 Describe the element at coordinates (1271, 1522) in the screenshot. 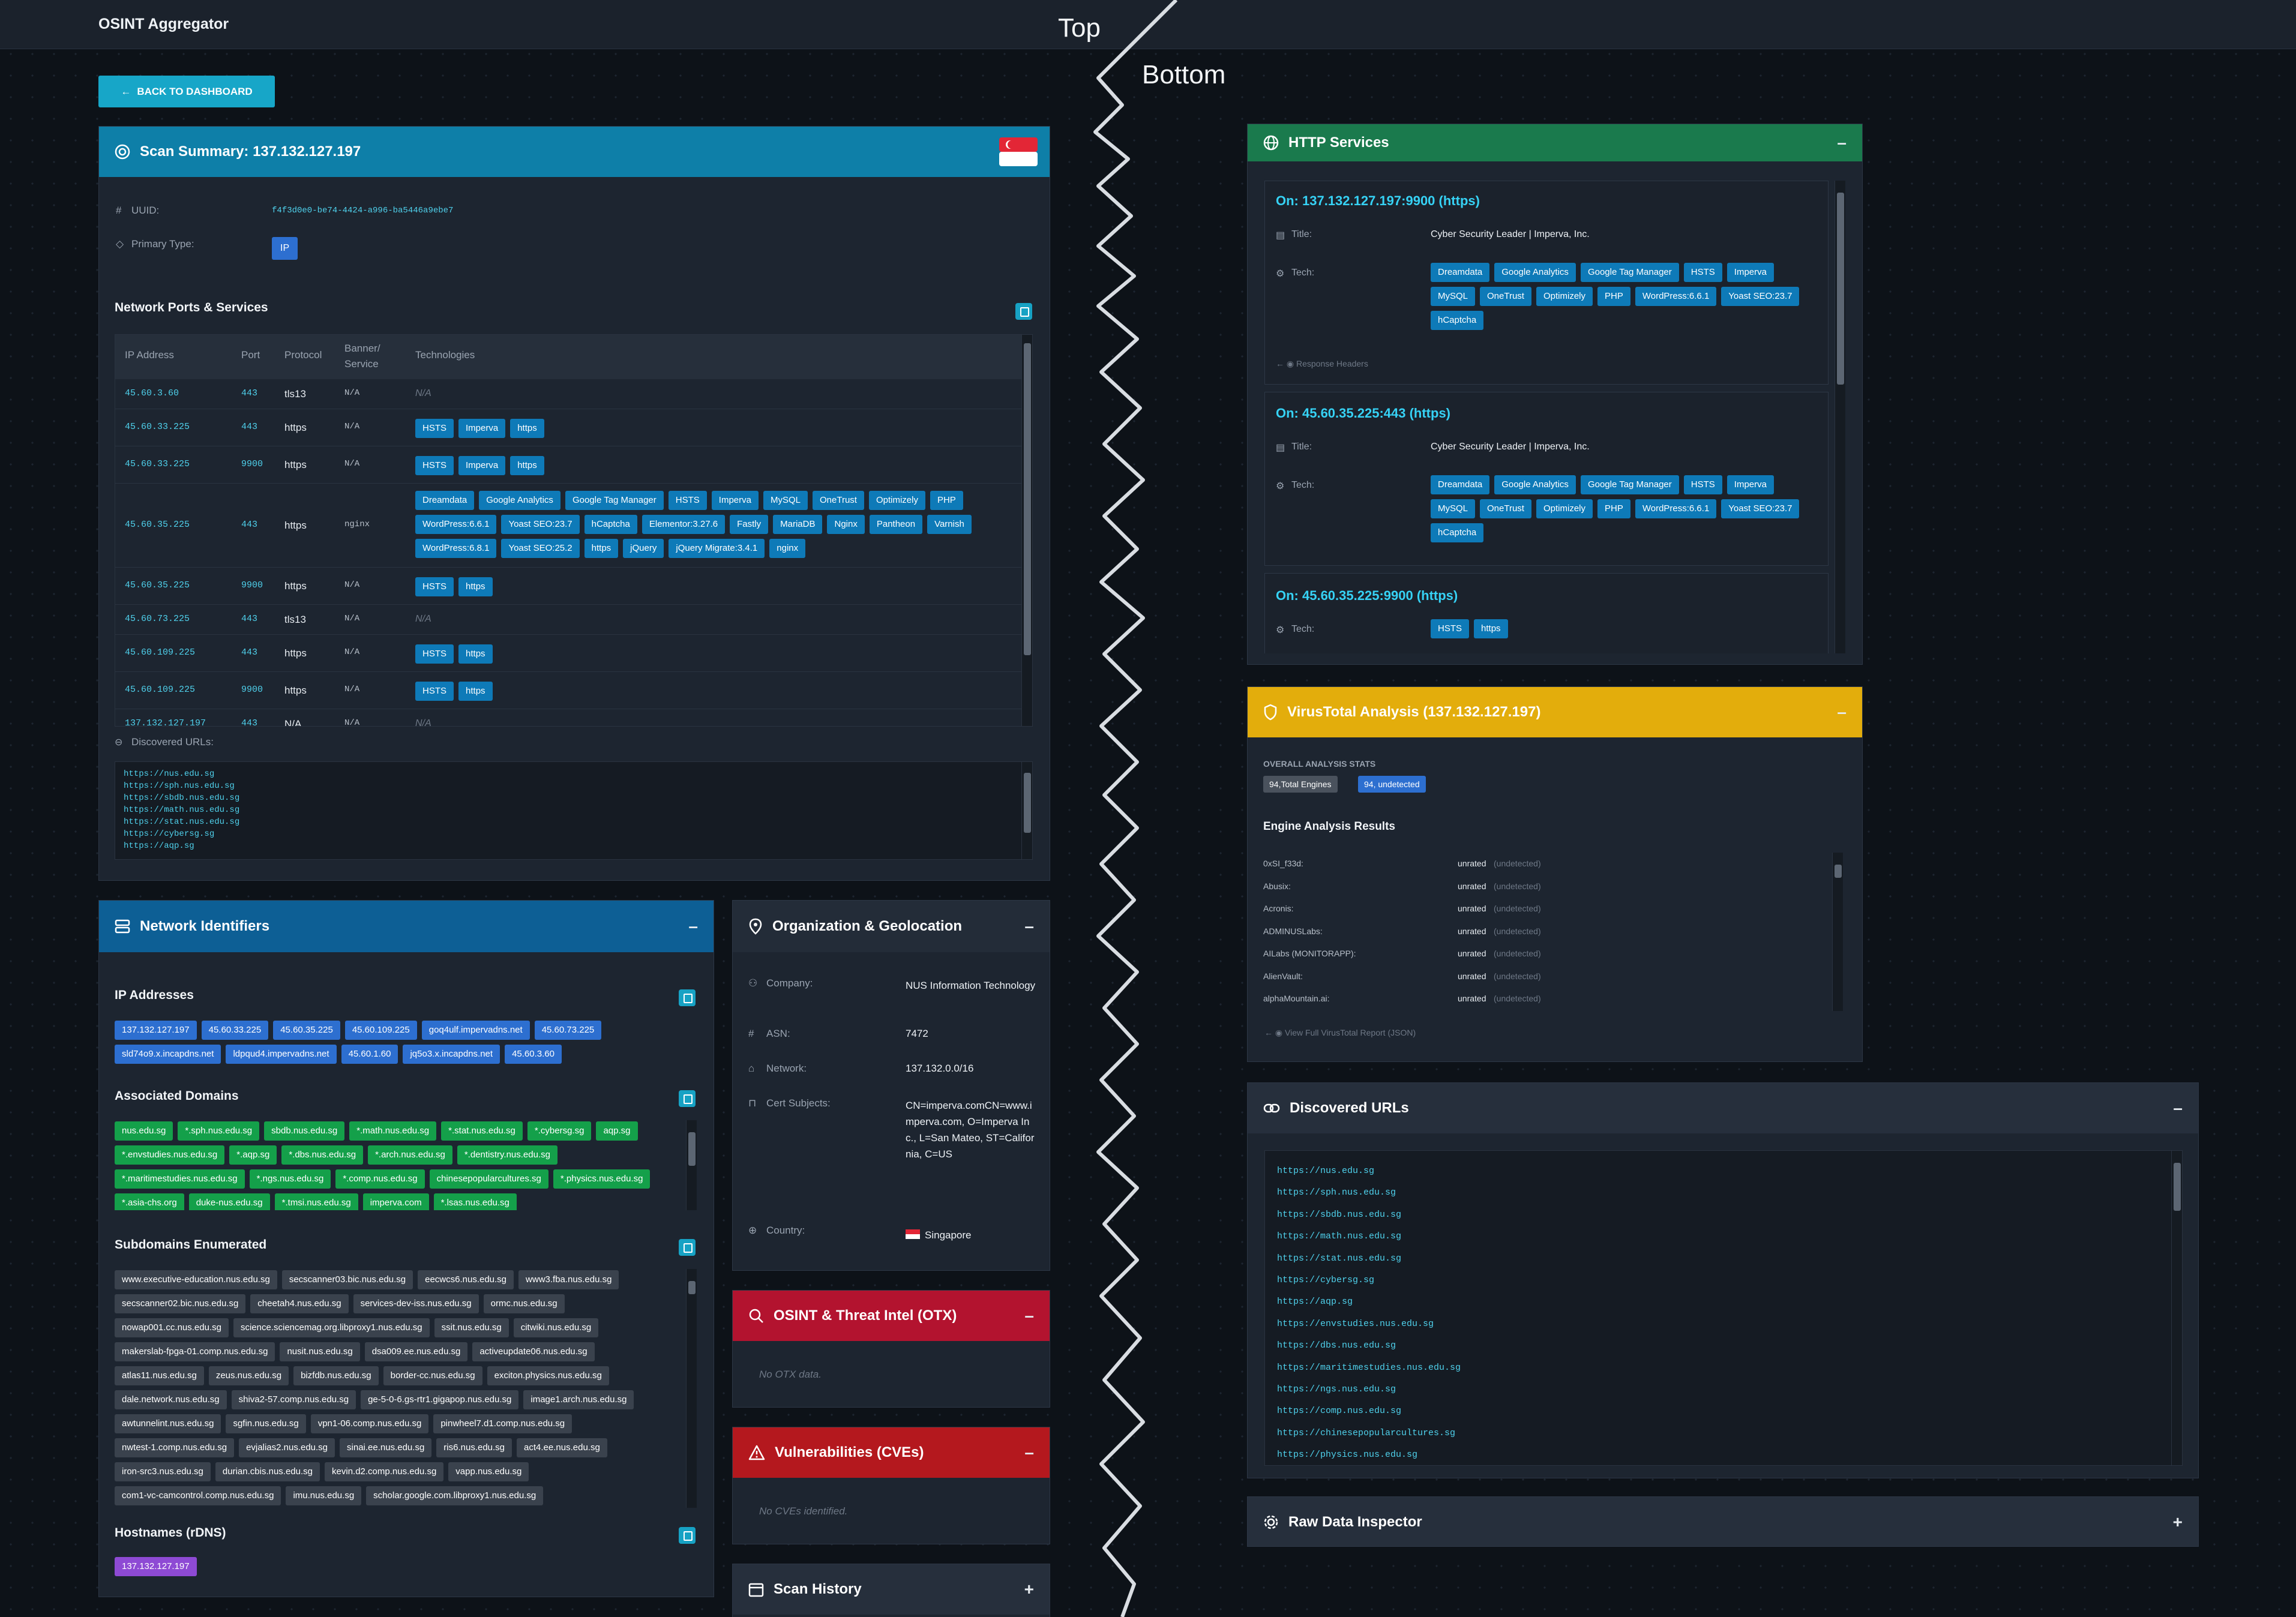

I see `gear-icon` at that location.